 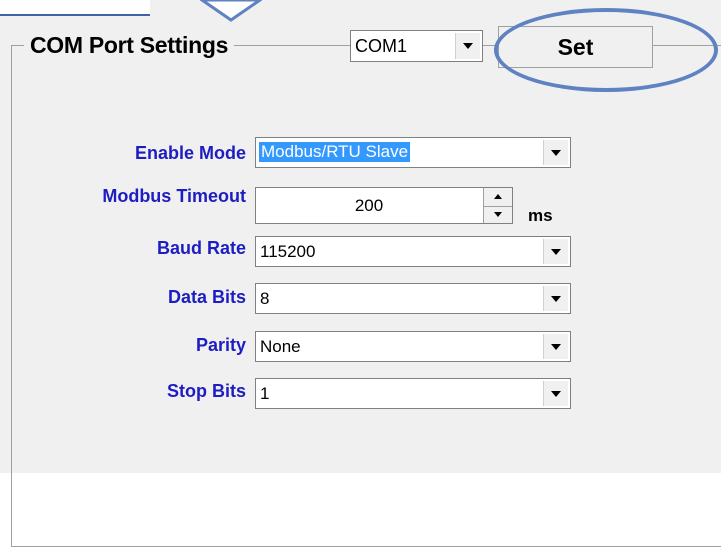 What do you see at coordinates (369, 205) in the screenshot?
I see `modbus-timeout-value: 200` at bounding box center [369, 205].